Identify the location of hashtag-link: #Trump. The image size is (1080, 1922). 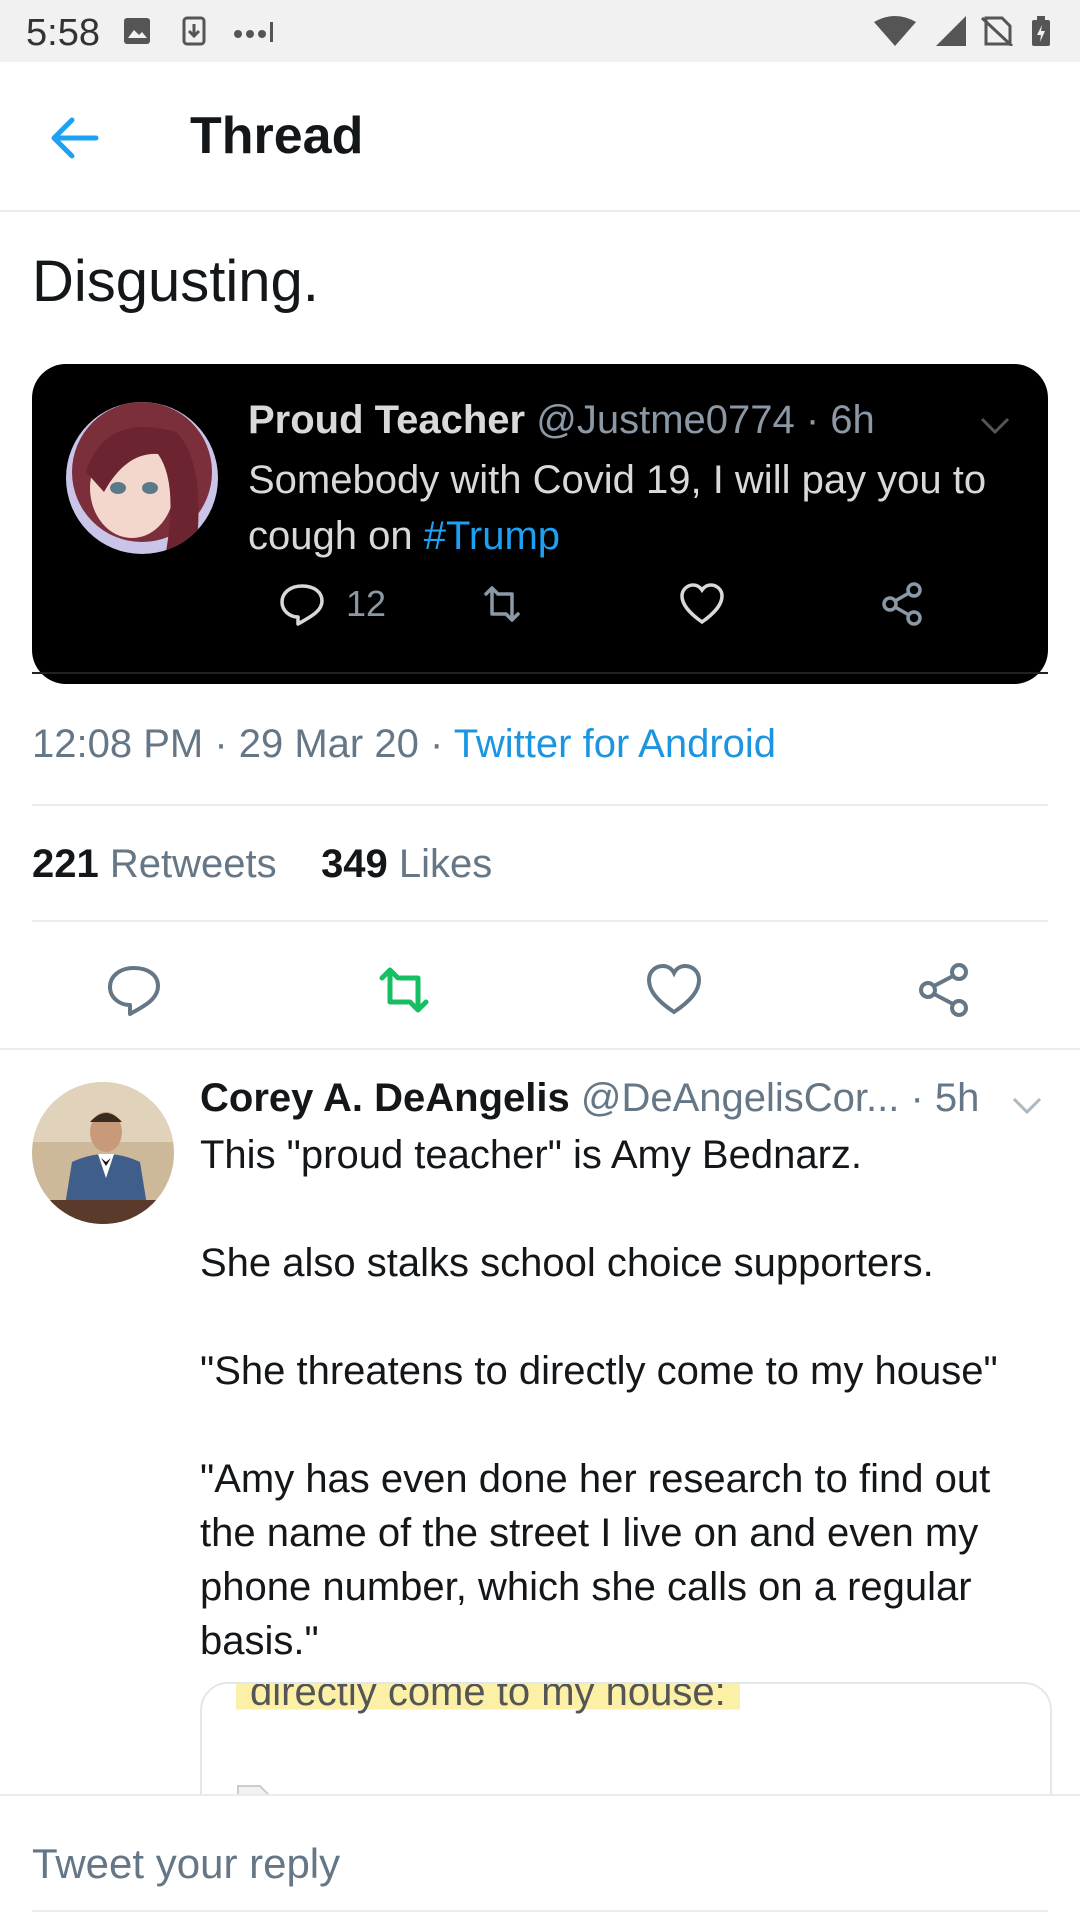
(492, 536).